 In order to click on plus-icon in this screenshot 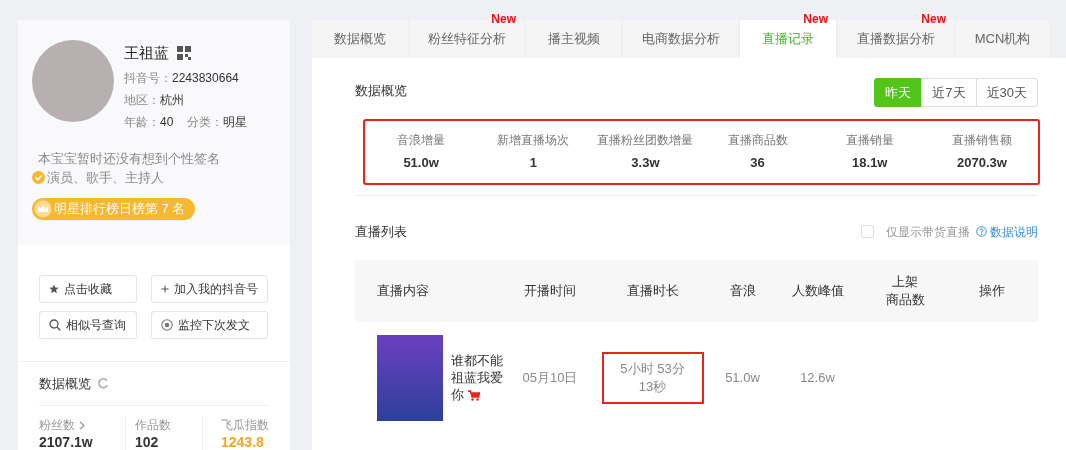, I will do `click(165, 288)`.